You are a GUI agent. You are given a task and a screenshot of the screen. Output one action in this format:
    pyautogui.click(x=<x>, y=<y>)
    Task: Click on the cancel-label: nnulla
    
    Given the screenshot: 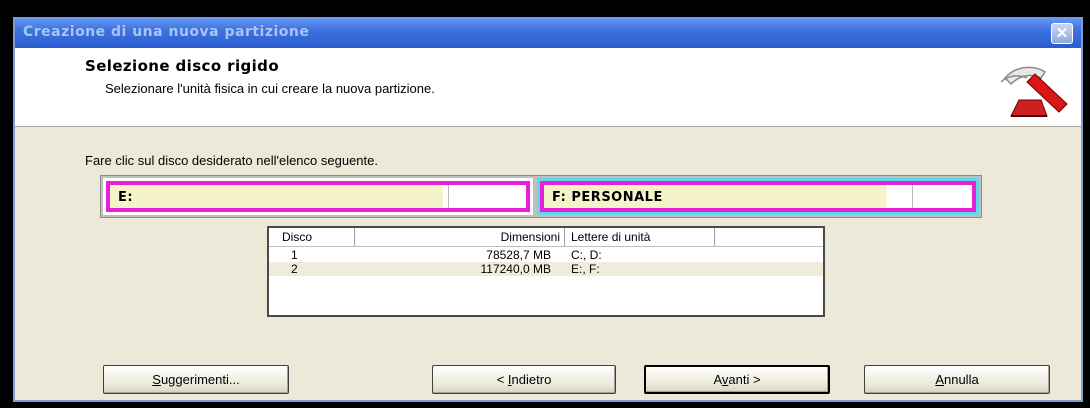 What is the action you would take?
    pyautogui.click(x=961, y=379)
    